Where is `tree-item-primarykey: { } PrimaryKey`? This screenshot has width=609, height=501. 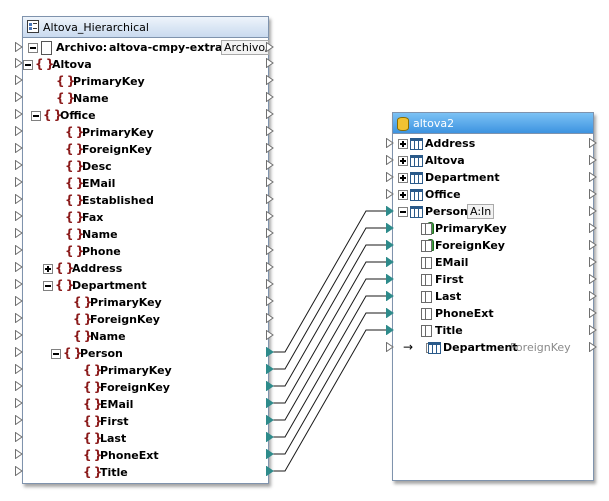 tree-item-primarykey: { } PrimaryKey is located at coordinates (145, 302).